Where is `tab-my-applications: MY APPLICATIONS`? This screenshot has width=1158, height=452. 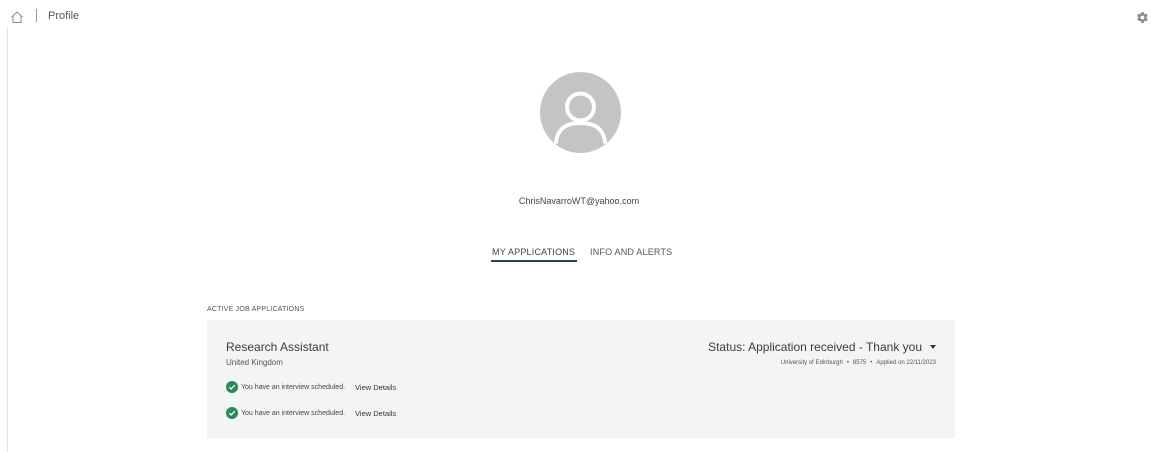
tab-my-applications: MY APPLICATIONS is located at coordinates (533, 252).